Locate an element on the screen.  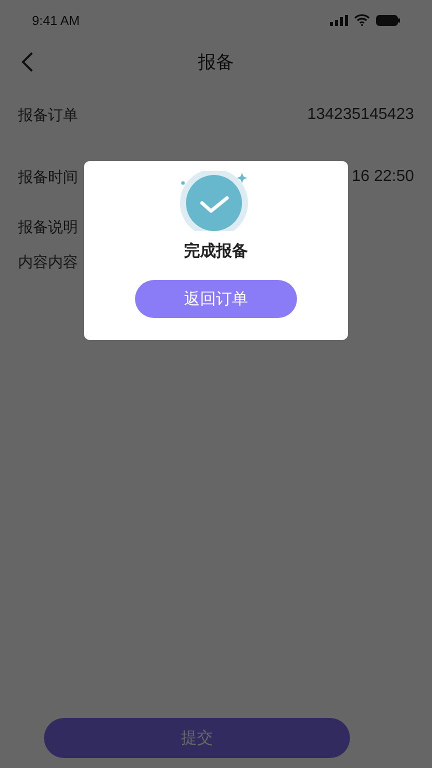
dialog-title: 完成报备 is located at coordinates (216, 251).